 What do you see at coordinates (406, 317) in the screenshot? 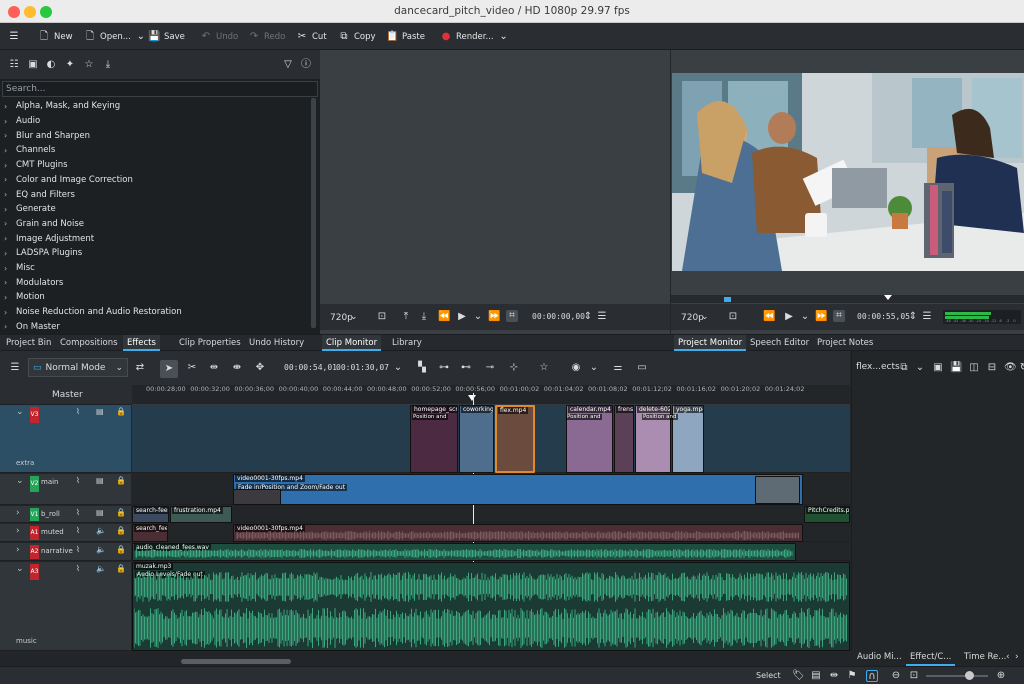
I see `set-in-icon: ⤒` at bounding box center [406, 317].